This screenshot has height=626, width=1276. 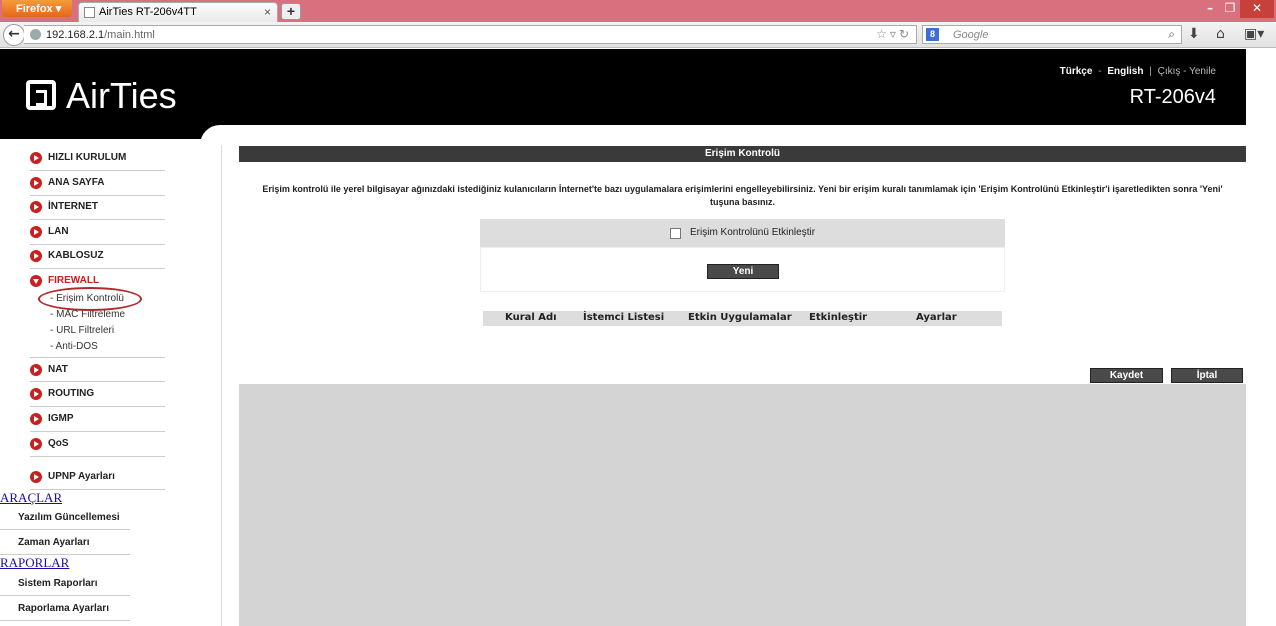 What do you see at coordinates (1076, 71) in the screenshot?
I see `lang-turkish-link: Türkçe` at bounding box center [1076, 71].